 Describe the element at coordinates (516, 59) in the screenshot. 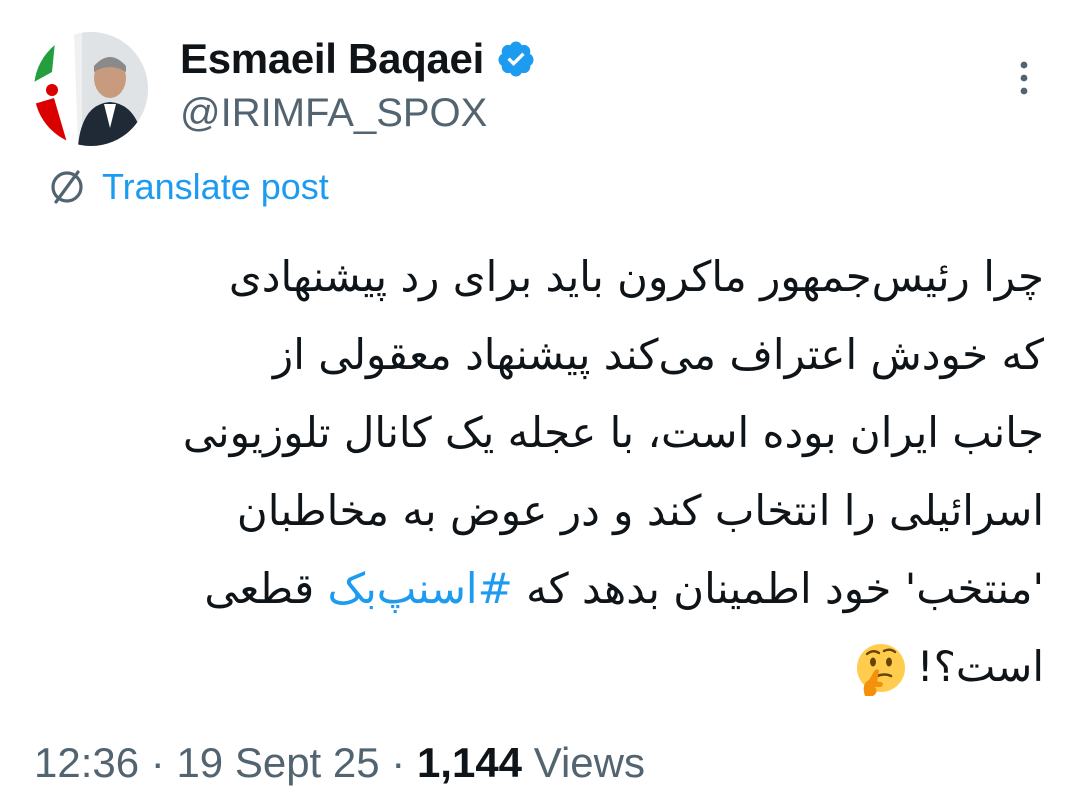

I see `verified-badge-icon` at that location.